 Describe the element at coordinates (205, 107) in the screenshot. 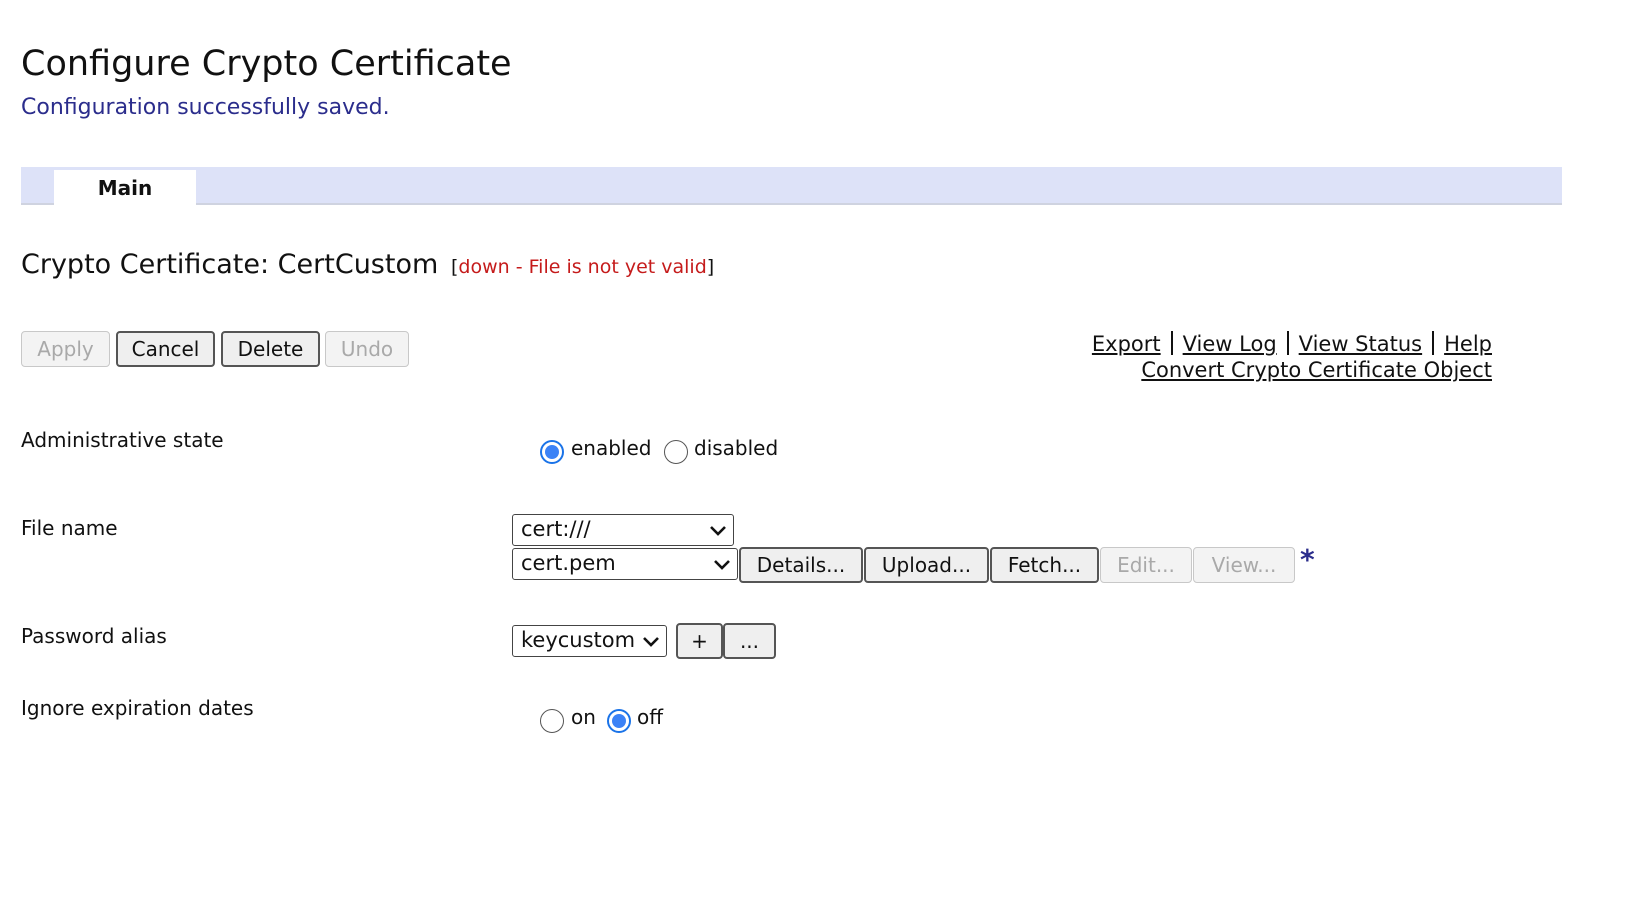

I see `save-confirmation-message: Configuration successfully saved.` at that location.